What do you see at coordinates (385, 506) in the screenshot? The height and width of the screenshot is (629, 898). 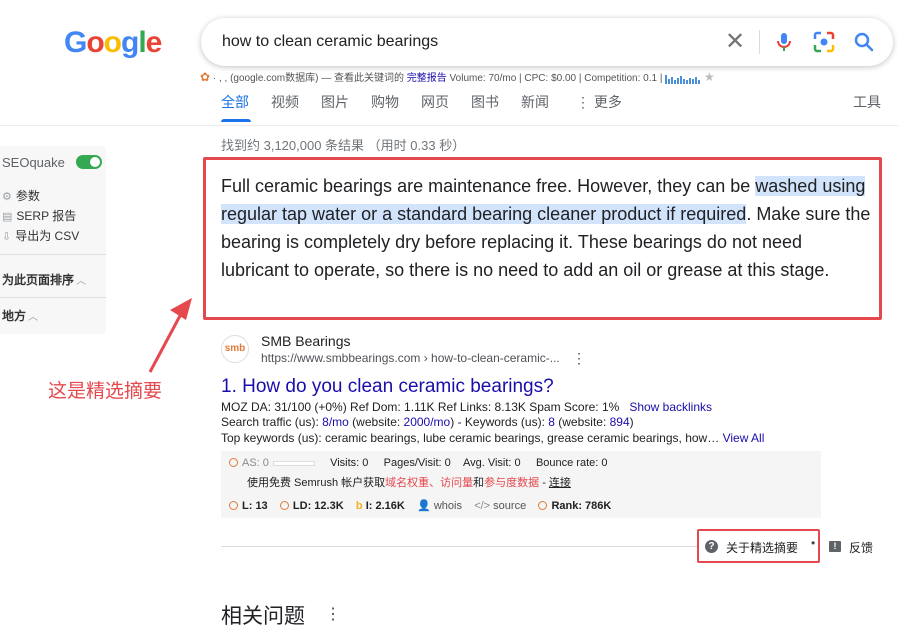 I see `index-count: I: 2.16K` at bounding box center [385, 506].